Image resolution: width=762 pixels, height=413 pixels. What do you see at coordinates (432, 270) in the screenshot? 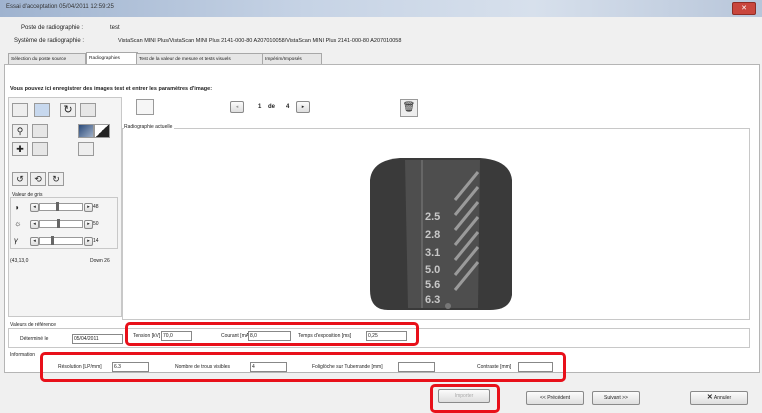
I see `lp-label-4: 5.0` at bounding box center [432, 270].